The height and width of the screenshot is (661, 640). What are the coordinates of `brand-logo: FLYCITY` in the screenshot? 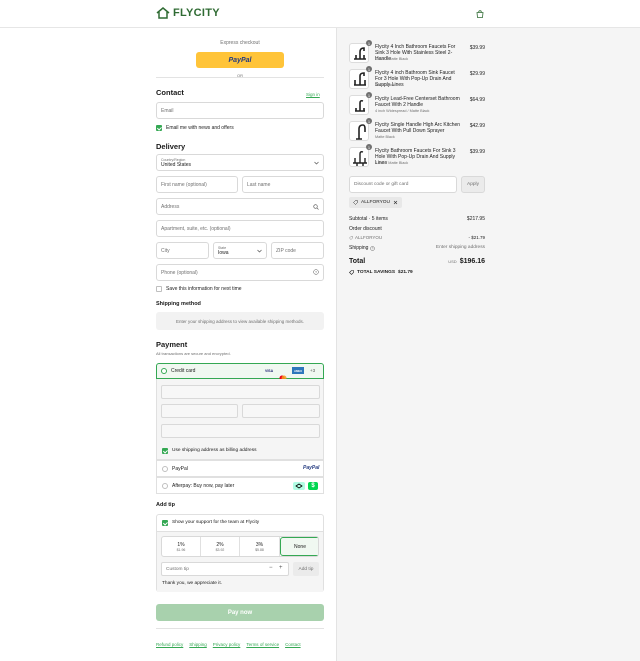 It's located at (188, 13).